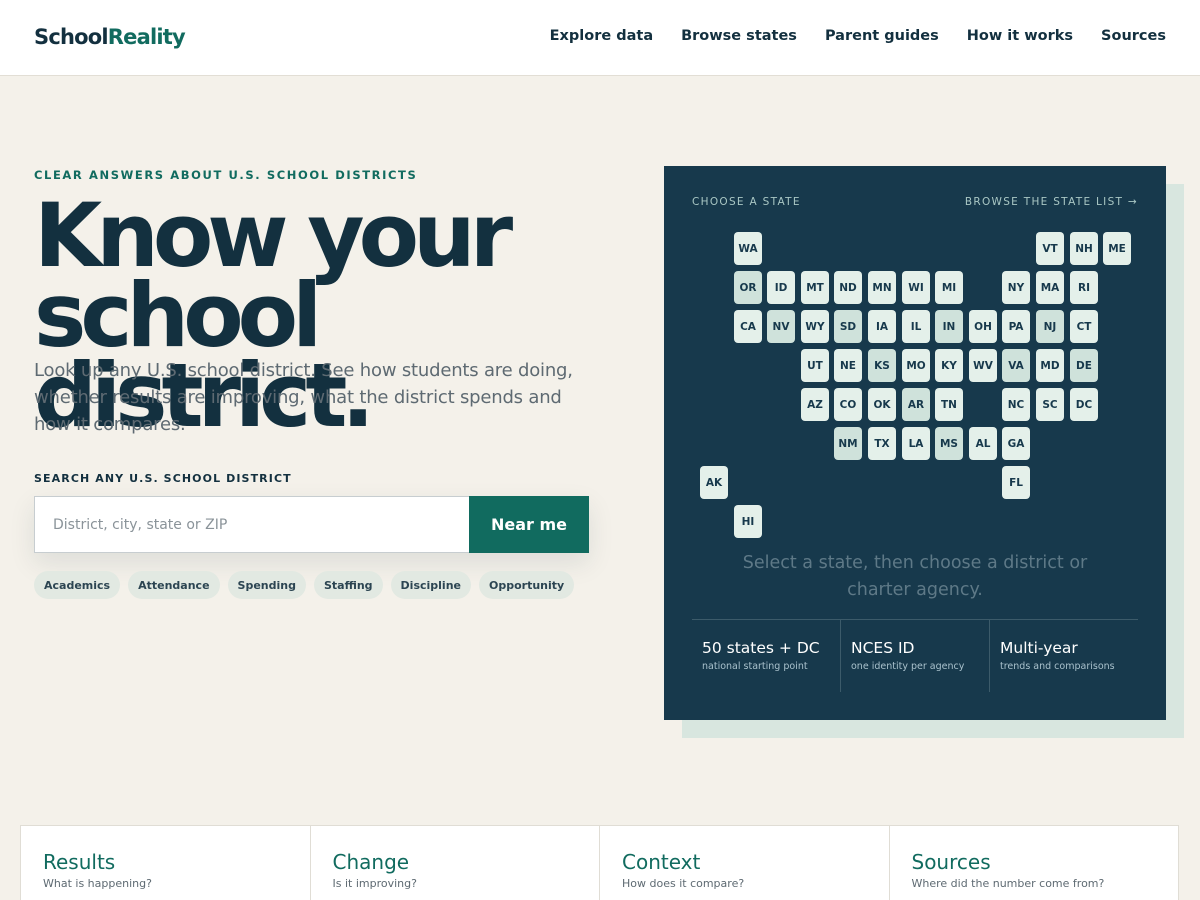 The image size is (1200, 900). Describe the element at coordinates (1084, 287) in the screenshot. I see `state-tile-ri: RI` at that location.